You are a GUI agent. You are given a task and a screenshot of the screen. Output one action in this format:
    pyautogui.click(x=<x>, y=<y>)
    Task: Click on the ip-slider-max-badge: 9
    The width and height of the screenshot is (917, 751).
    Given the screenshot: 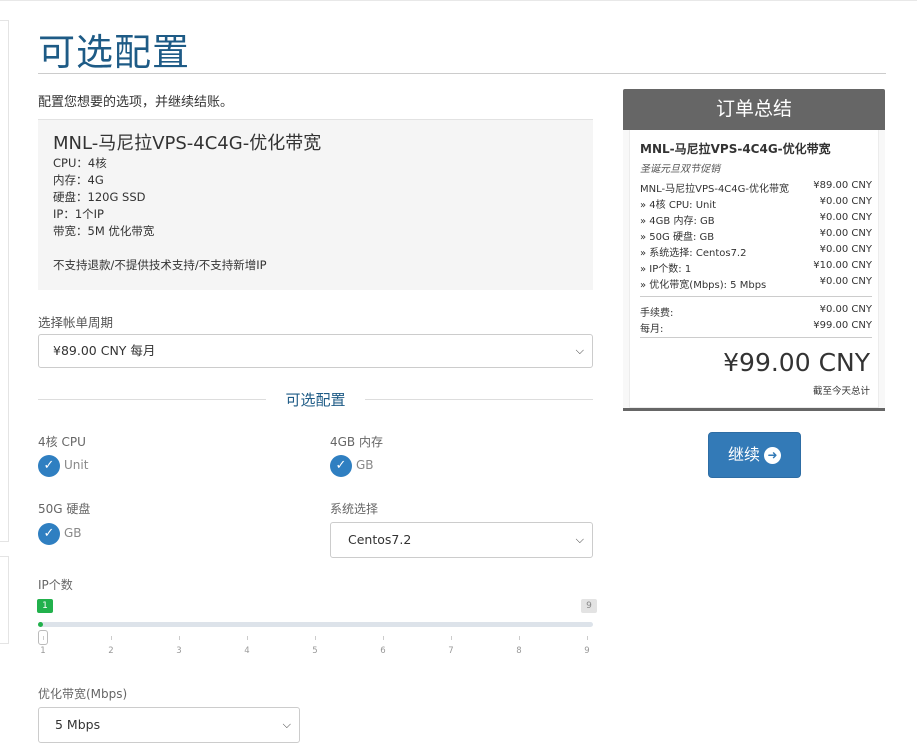 What is the action you would take?
    pyautogui.click(x=589, y=606)
    